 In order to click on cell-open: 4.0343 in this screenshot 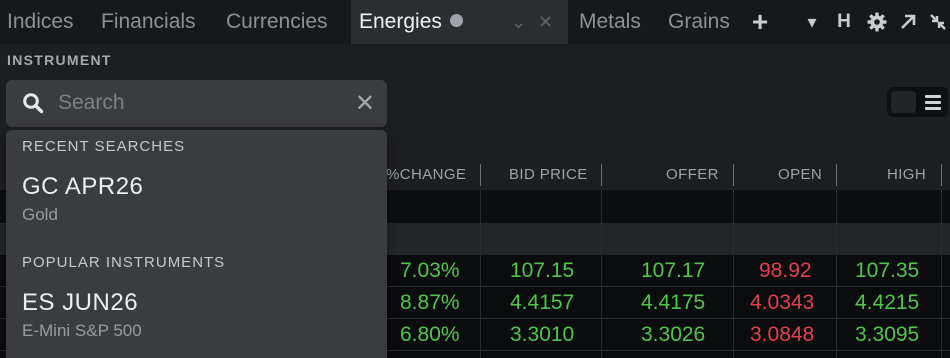, I will do `click(782, 302)`.